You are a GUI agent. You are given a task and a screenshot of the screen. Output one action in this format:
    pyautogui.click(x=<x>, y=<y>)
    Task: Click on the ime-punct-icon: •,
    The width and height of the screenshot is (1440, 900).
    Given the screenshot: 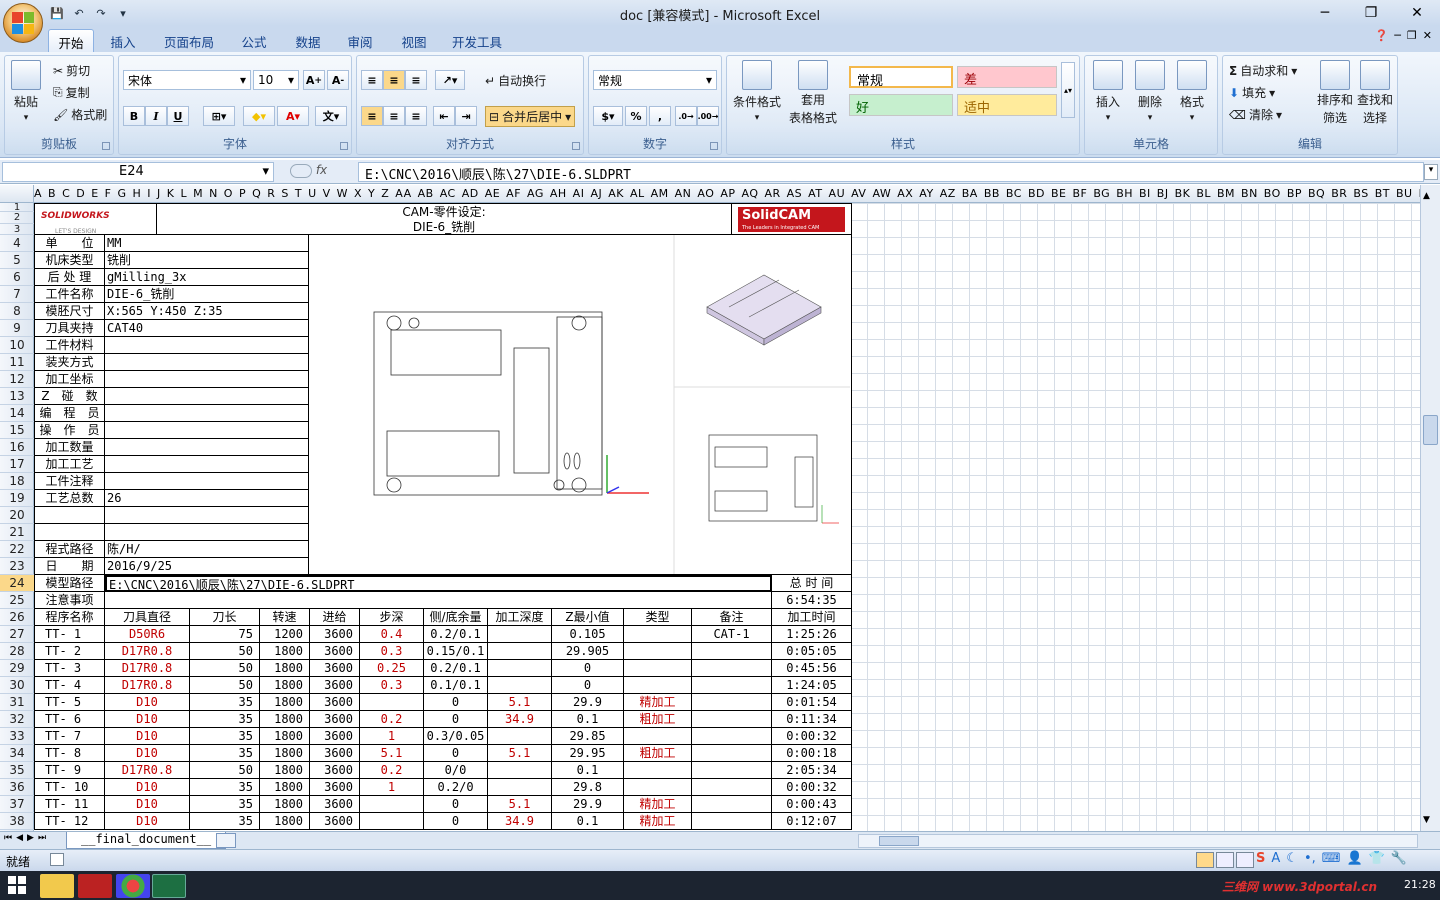 What is the action you would take?
    pyautogui.click(x=1310, y=858)
    